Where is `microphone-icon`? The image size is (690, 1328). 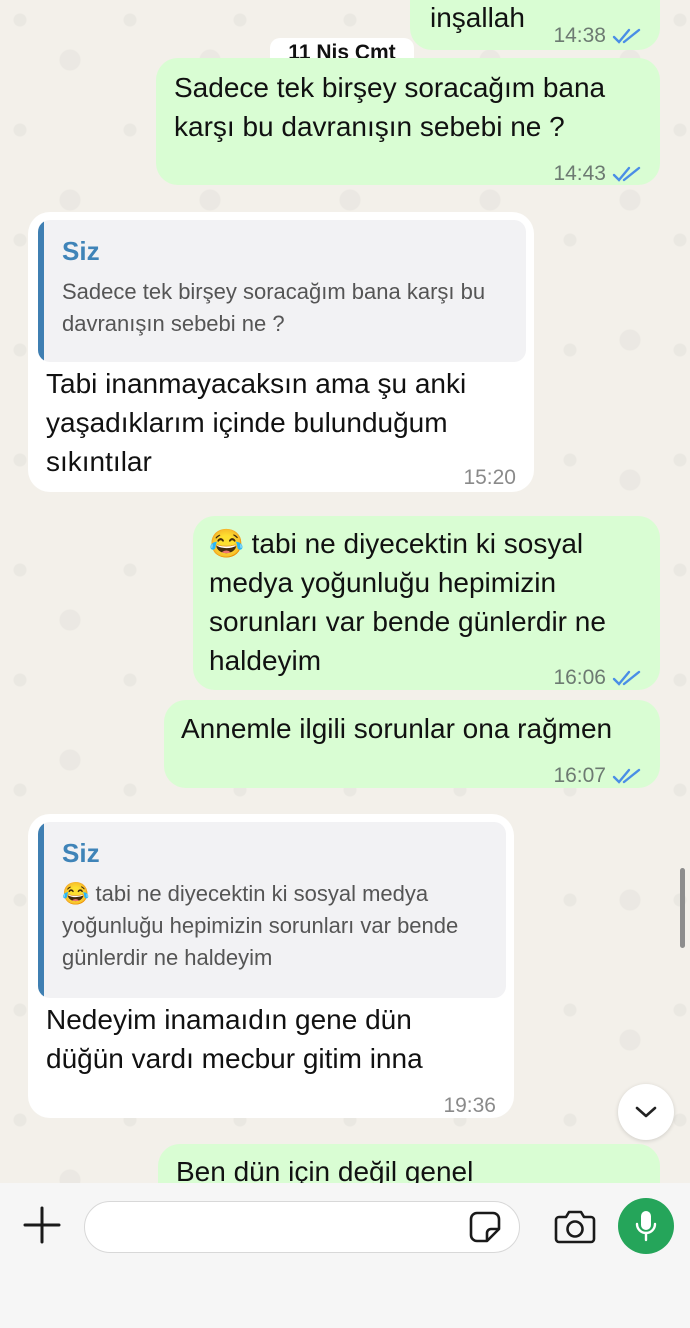
microphone-icon is located at coordinates (646, 1226).